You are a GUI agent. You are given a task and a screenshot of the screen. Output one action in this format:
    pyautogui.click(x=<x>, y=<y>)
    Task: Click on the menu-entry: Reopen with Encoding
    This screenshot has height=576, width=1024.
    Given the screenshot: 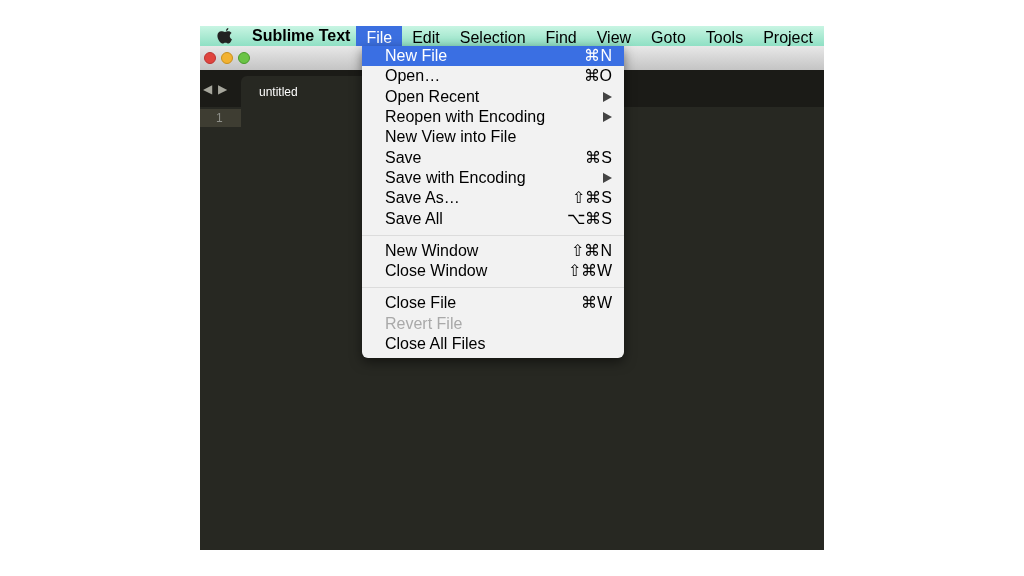 What is the action you would take?
    pyautogui.click(x=493, y=117)
    